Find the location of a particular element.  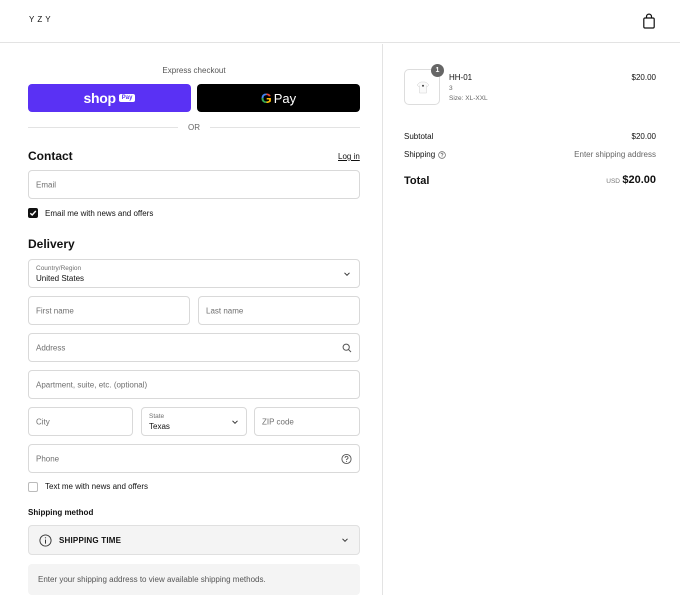

login-link: Log in is located at coordinates (349, 156).